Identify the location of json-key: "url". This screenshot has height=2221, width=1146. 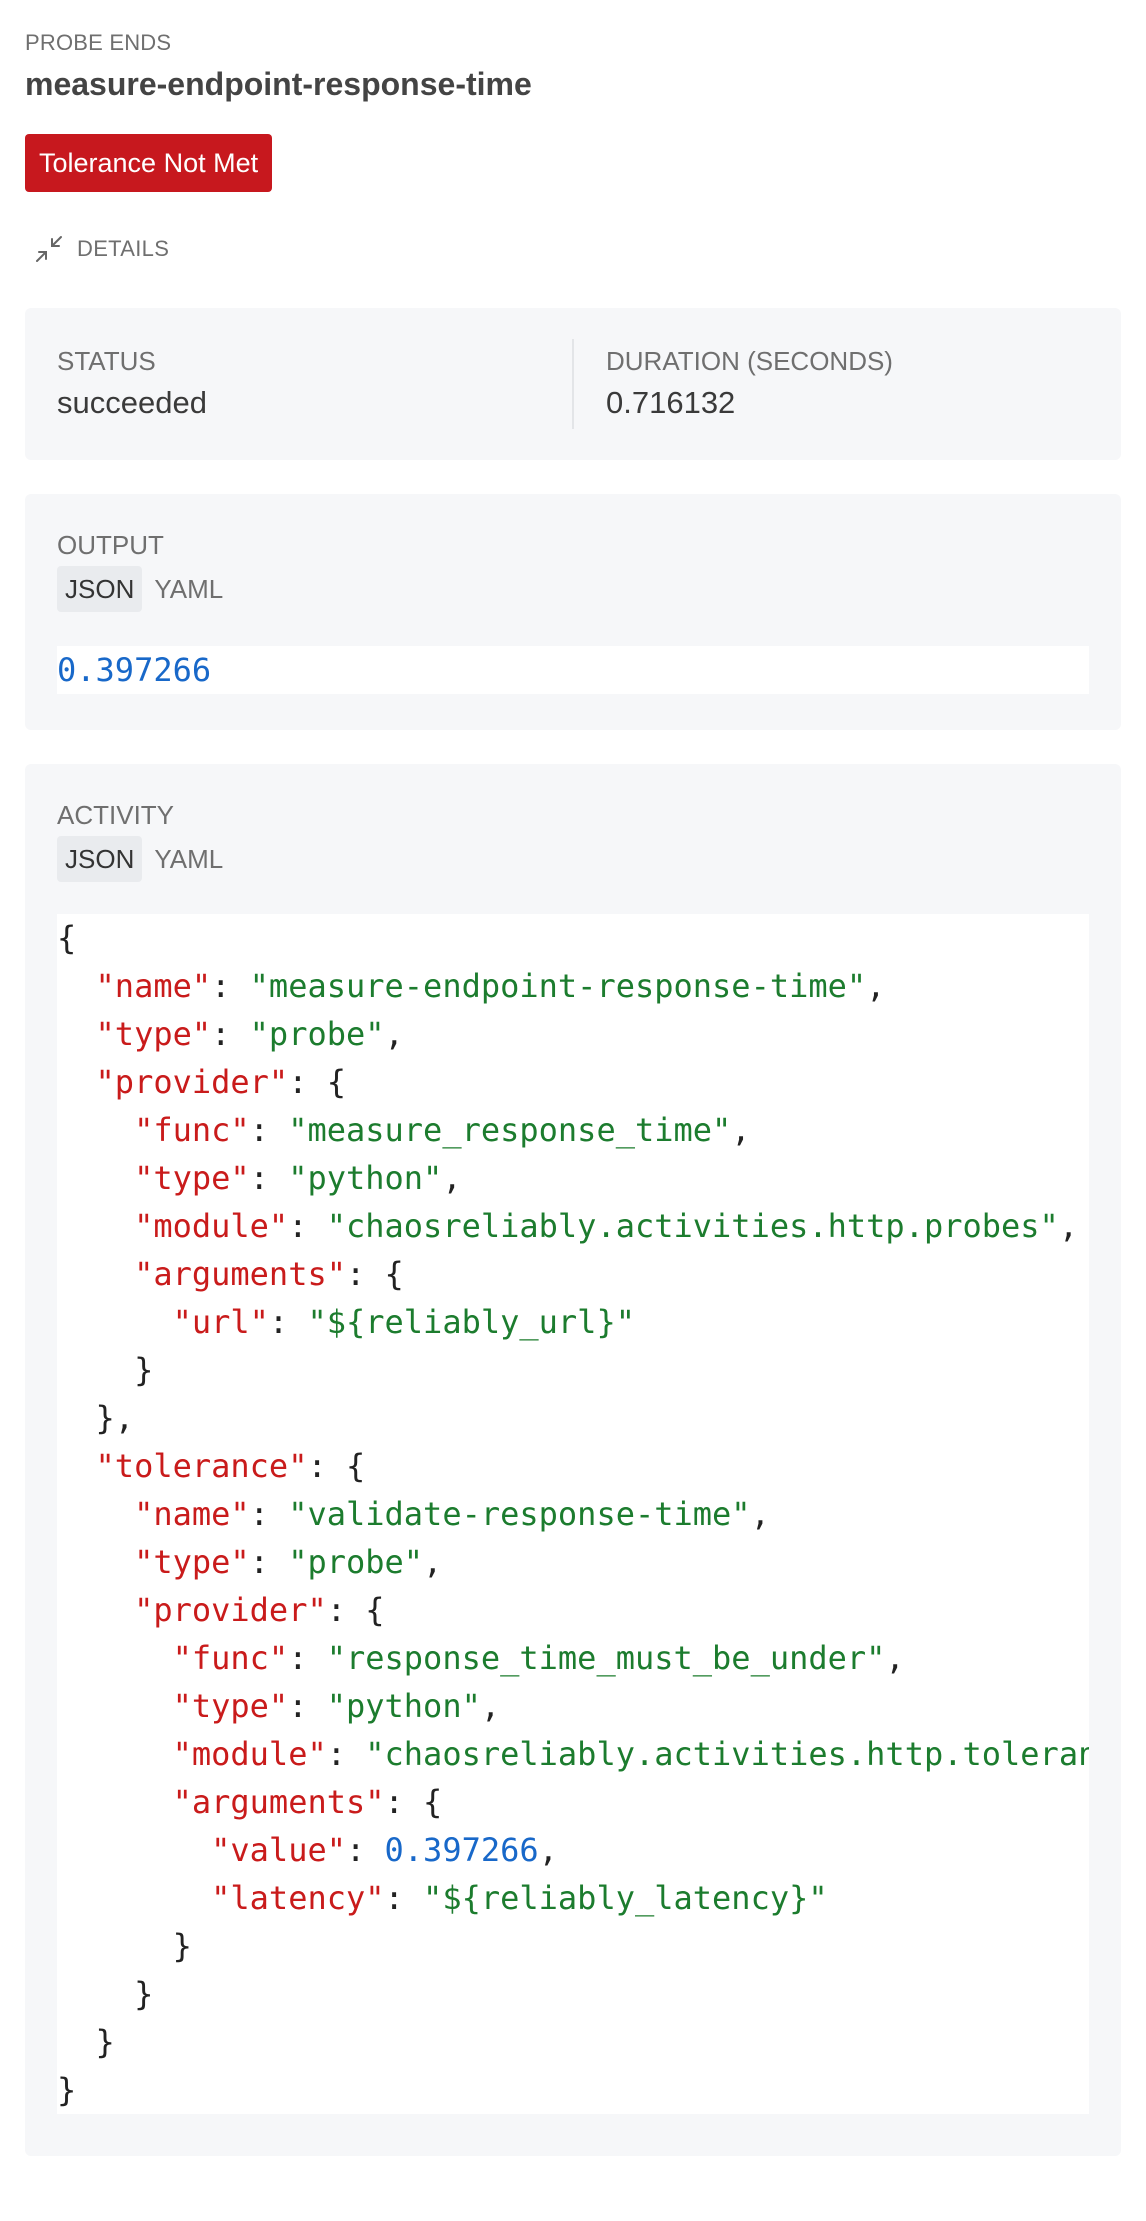
(220, 1322).